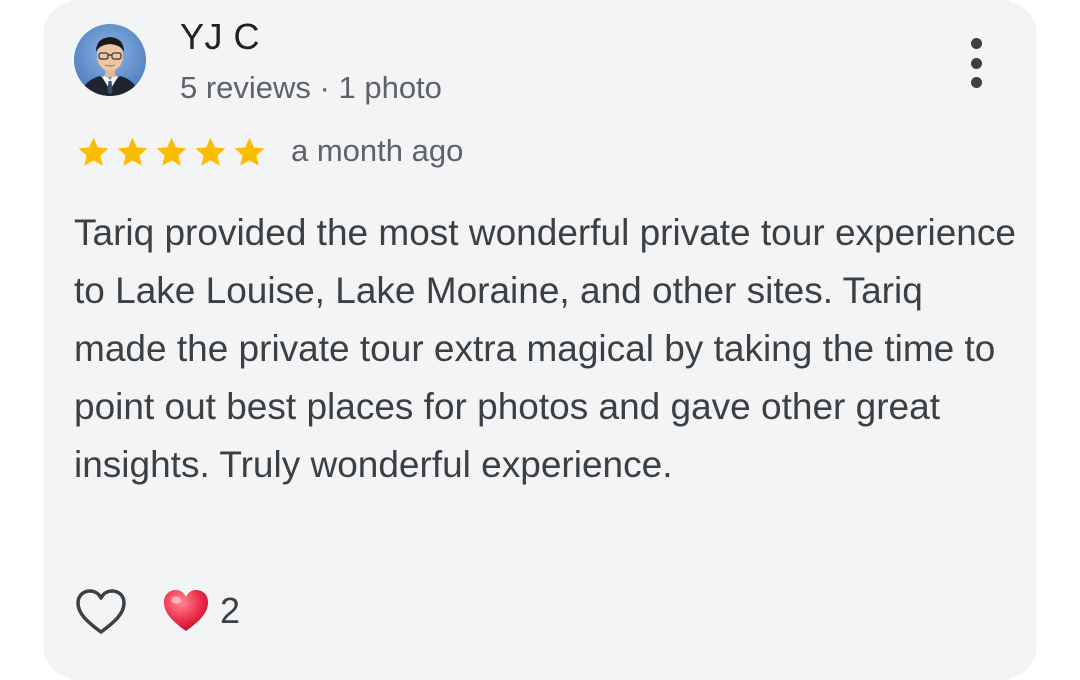  I want to click on avatar-photo, so click(110, 60).